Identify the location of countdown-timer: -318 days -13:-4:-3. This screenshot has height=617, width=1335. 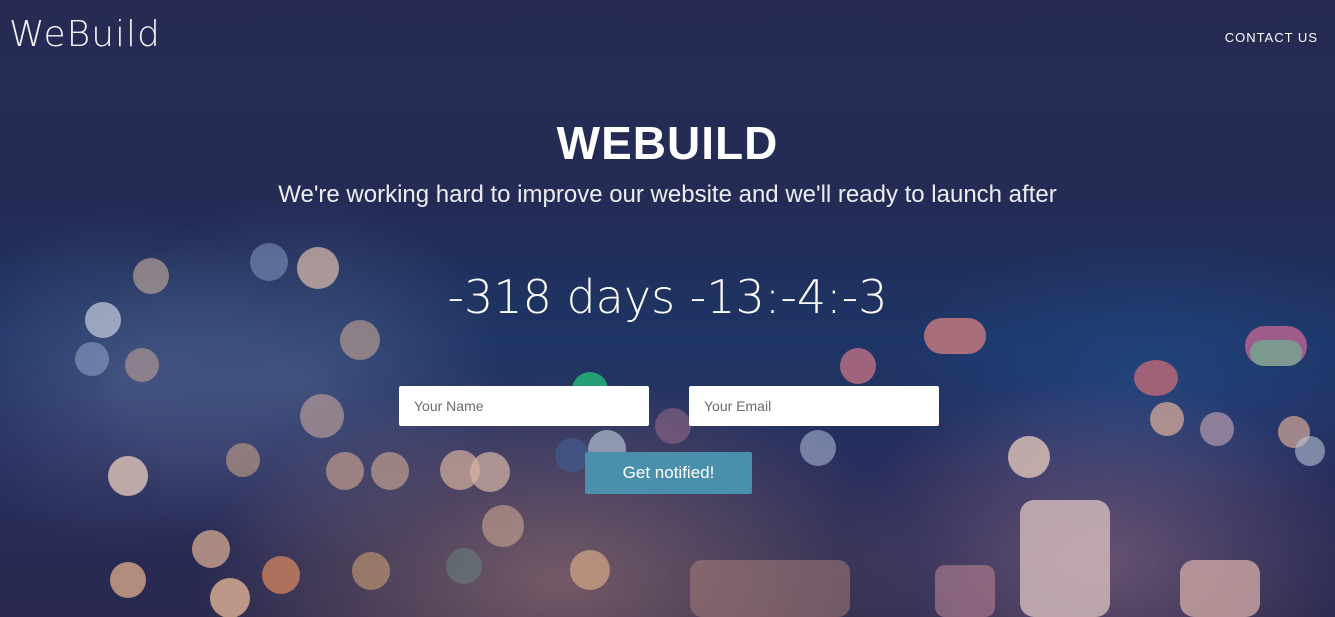
(667, 297).